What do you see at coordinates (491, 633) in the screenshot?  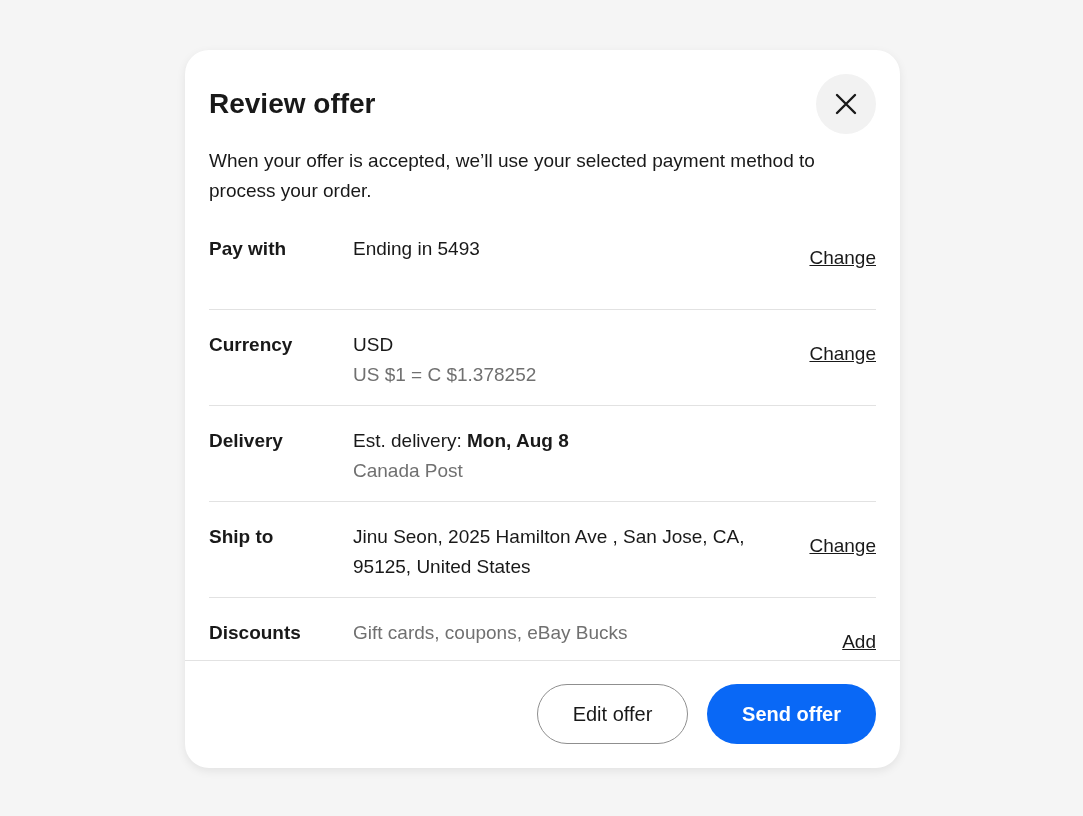 I see `row-value: Gift cards, coupons, eBay Bucks` at bounding box center [491, 633].